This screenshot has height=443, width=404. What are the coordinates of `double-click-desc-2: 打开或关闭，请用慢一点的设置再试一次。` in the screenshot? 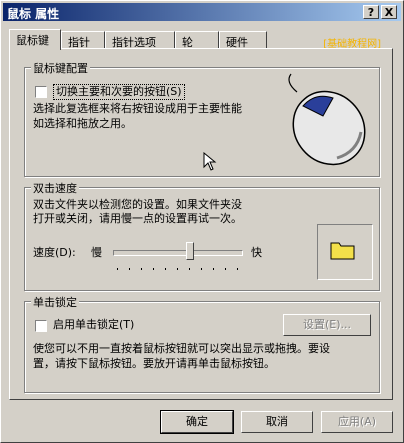 It's located at (137, 218).